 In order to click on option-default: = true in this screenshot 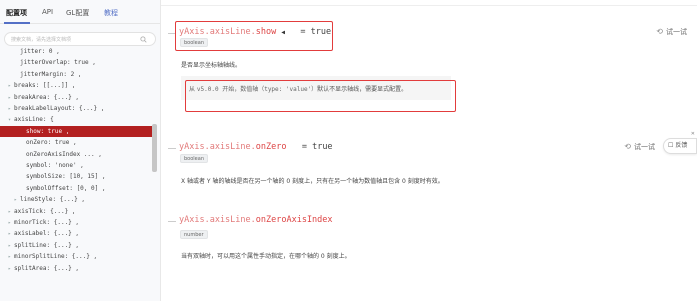, I will do `click(317, 147)`.